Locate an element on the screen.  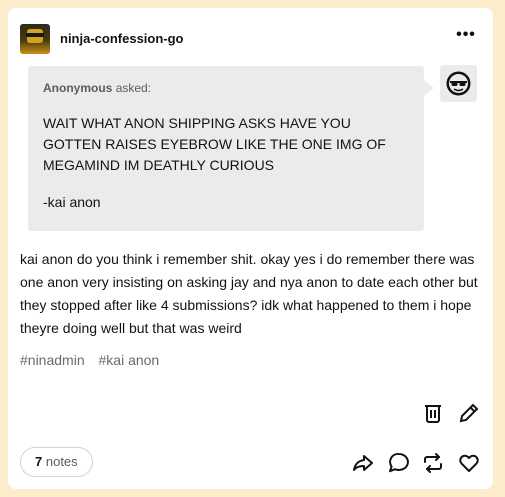
notes-count: 7 is located at coordinates (39, 461).